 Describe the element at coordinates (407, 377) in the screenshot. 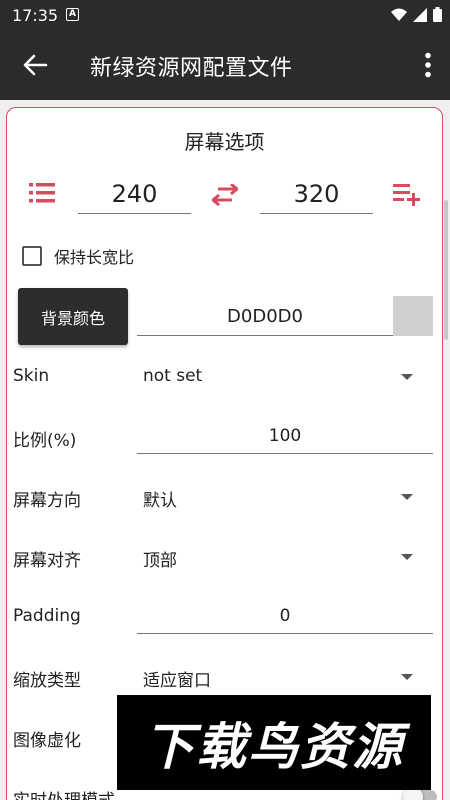

I see `skin-dropdown-icon` at that location.